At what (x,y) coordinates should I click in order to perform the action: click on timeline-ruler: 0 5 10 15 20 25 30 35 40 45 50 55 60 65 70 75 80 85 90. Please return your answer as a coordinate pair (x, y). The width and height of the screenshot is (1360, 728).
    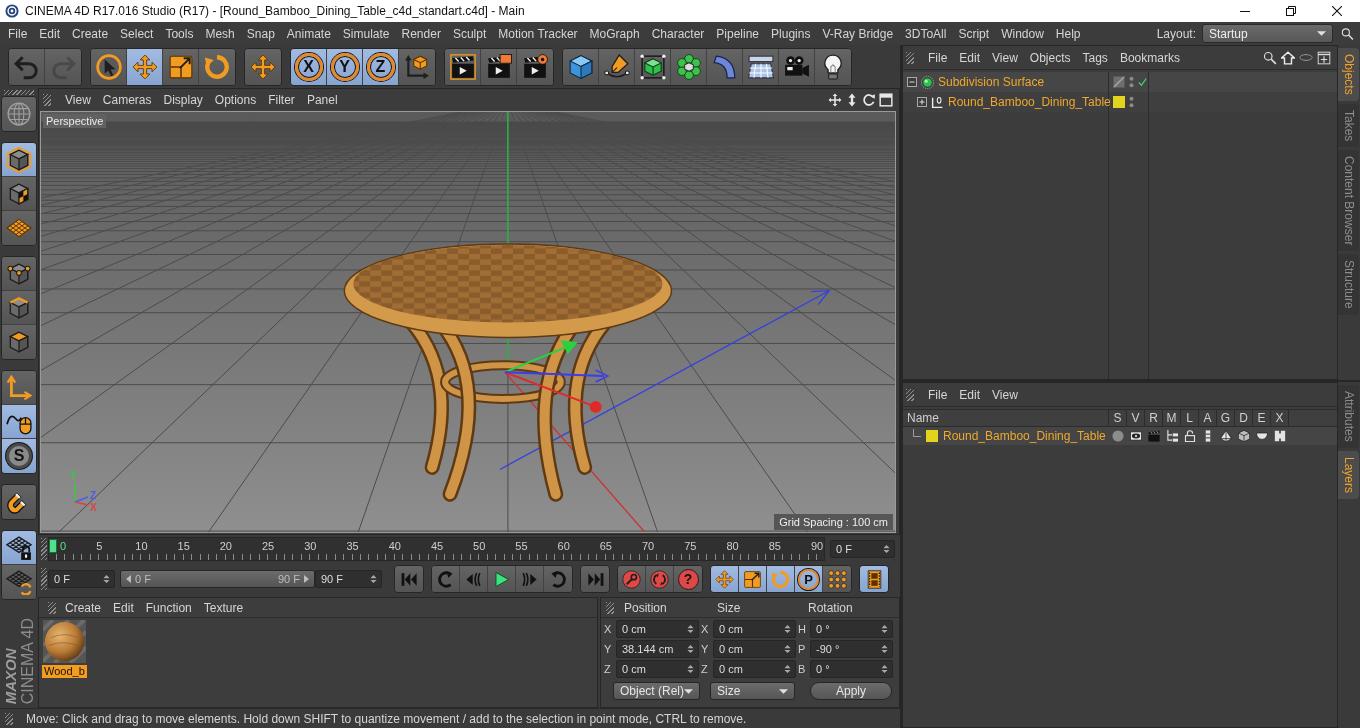
    Looking at the image, I should click on (436, 549).